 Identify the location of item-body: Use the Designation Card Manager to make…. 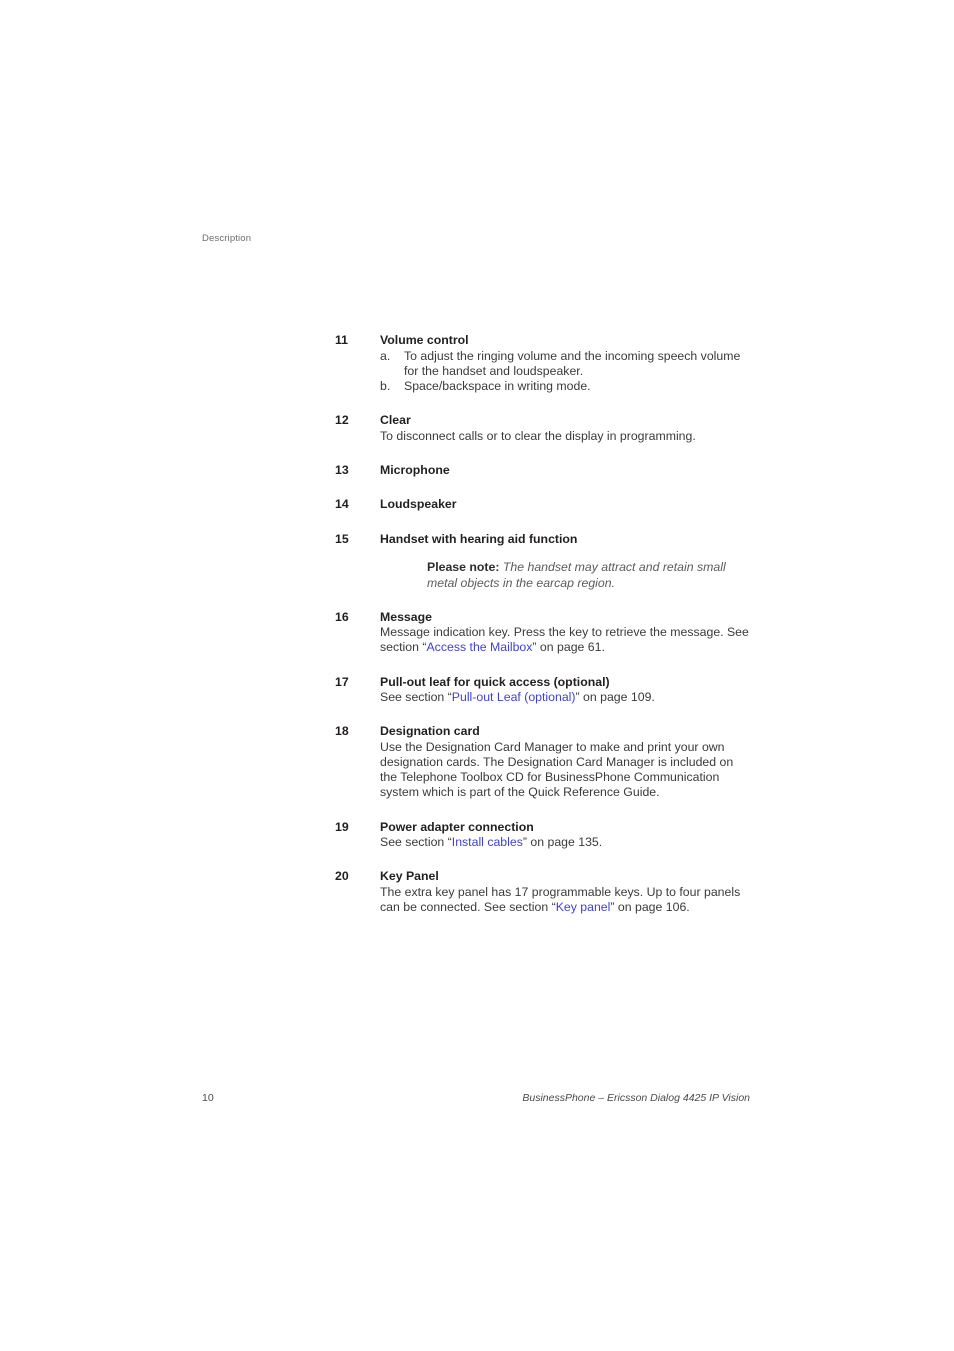
(557, 769).